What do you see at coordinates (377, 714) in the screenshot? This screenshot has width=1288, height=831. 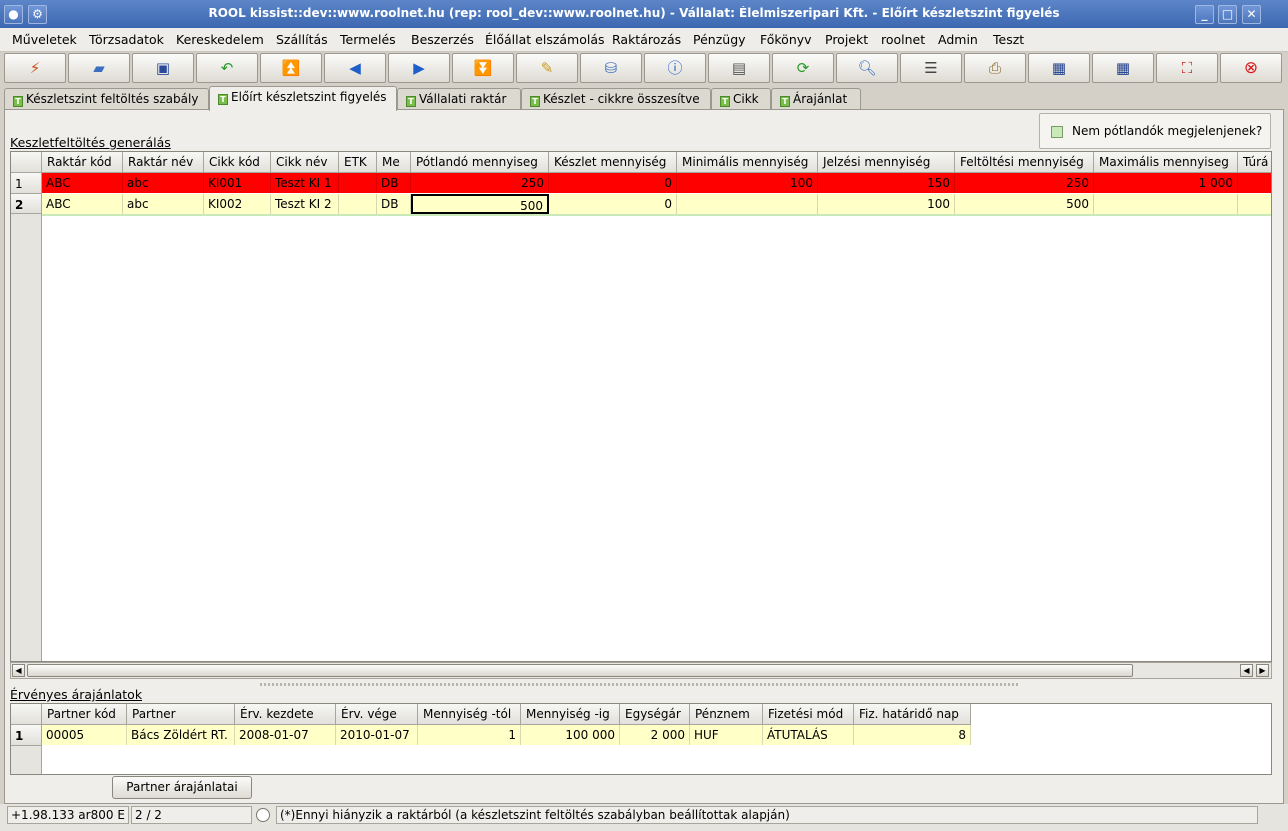 I see `col-header-erv-vege: Érv. vége` at bounding box center [377, 714].